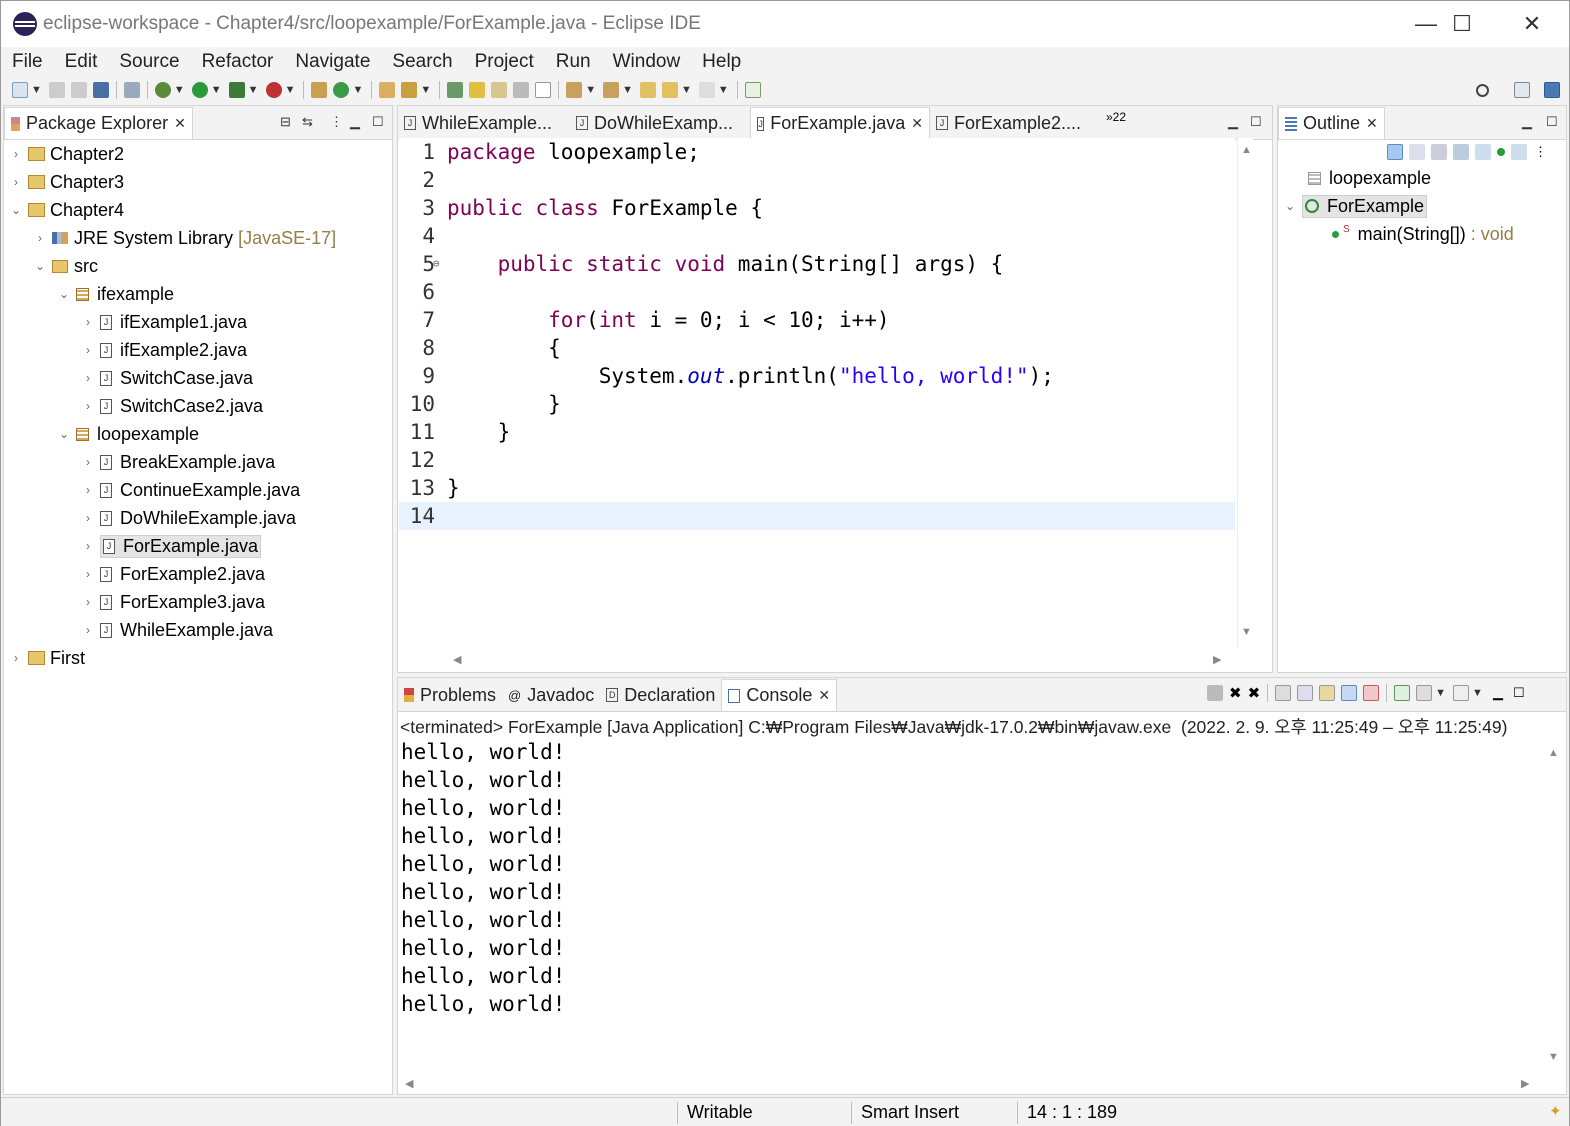 The image size is (1570, 1126). I want to click on forward-icon, so click(706, 90).